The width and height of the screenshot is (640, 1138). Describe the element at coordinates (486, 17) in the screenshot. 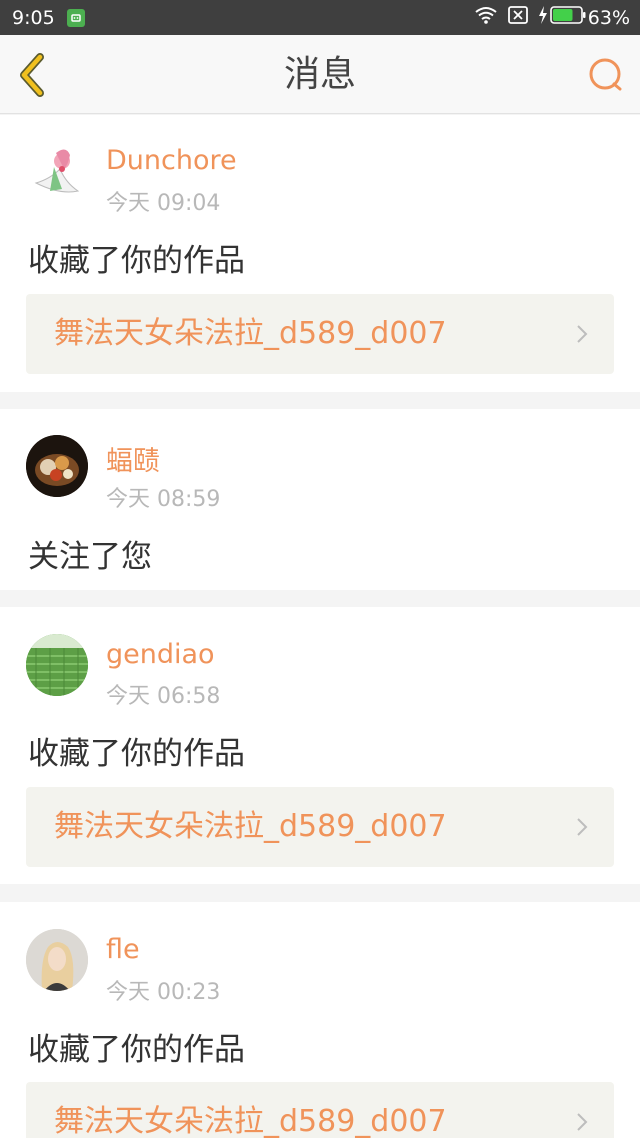

I see `wifi-icon` at that location.